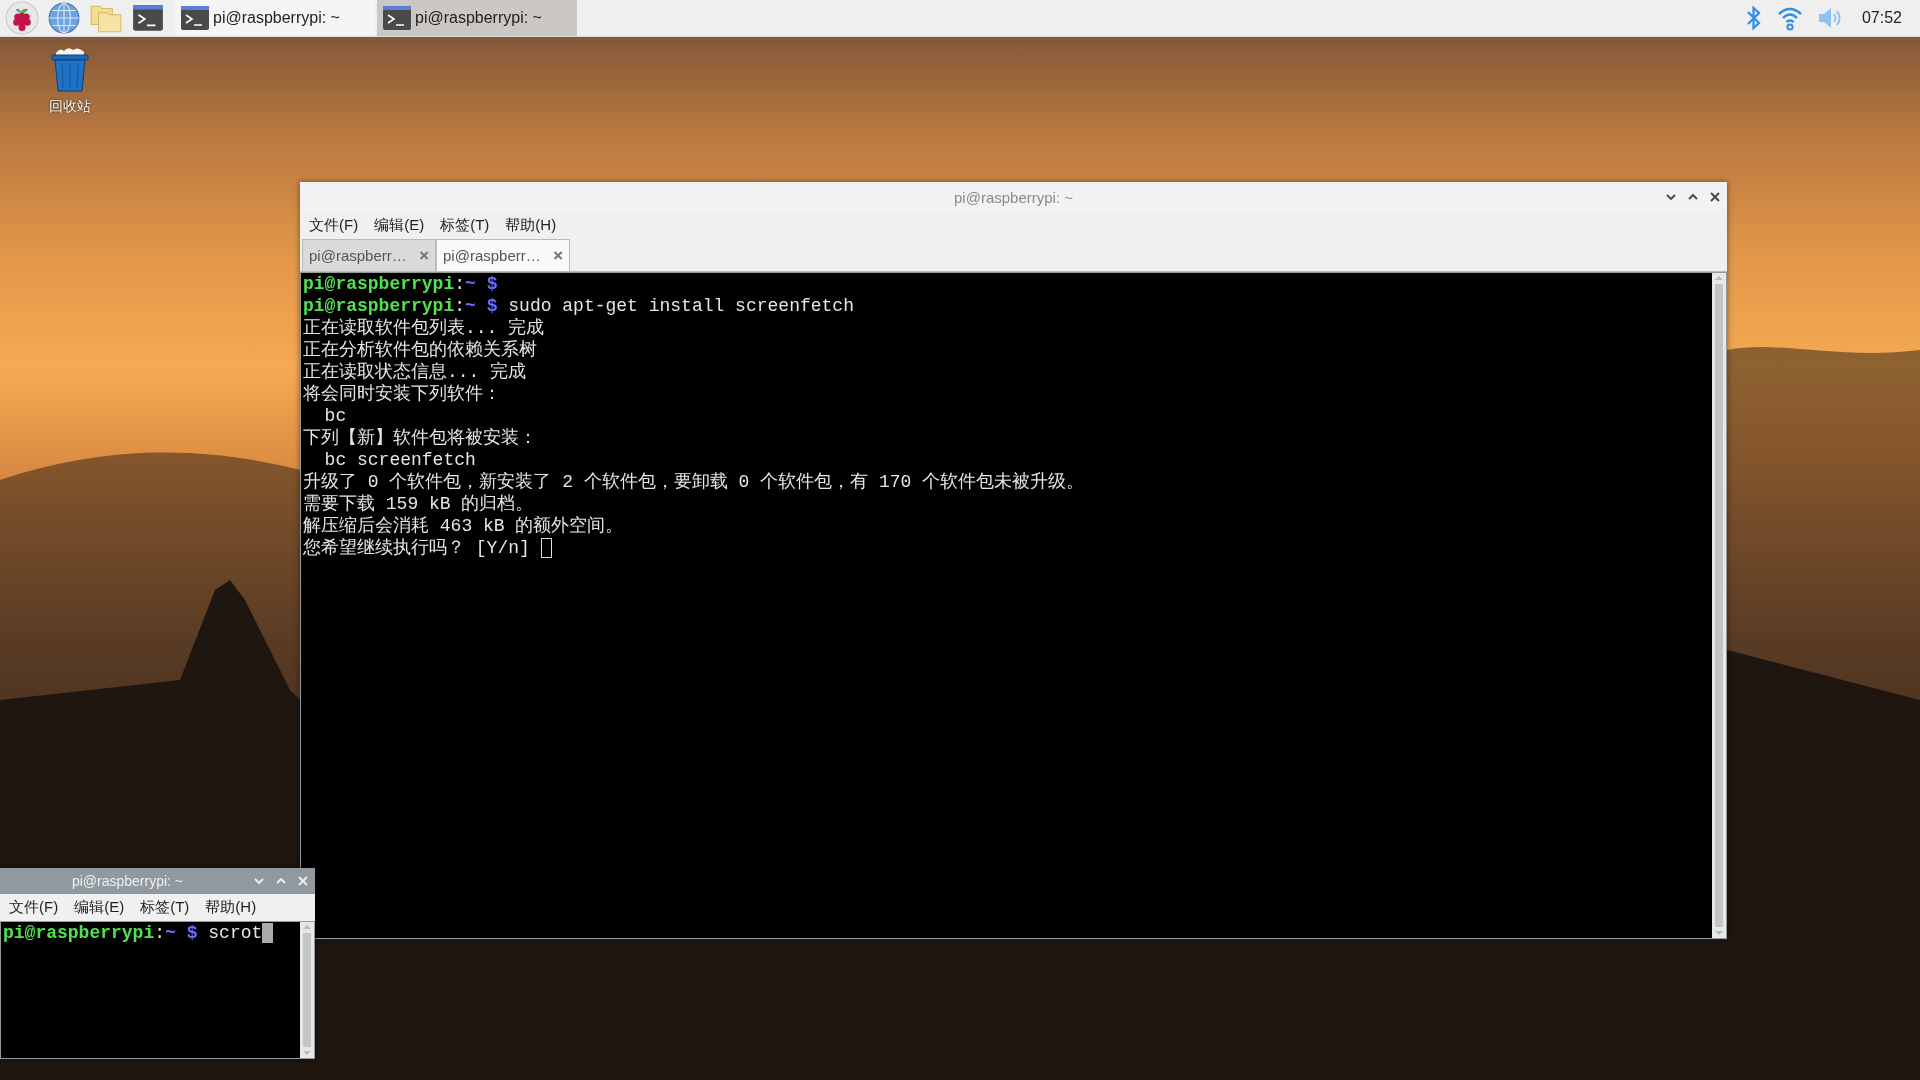 Image resolution: width=1920 pixels, height=1080 pixels. I want to click on terminal-line: 将会同时安装下列软件：, so click(402, 394).